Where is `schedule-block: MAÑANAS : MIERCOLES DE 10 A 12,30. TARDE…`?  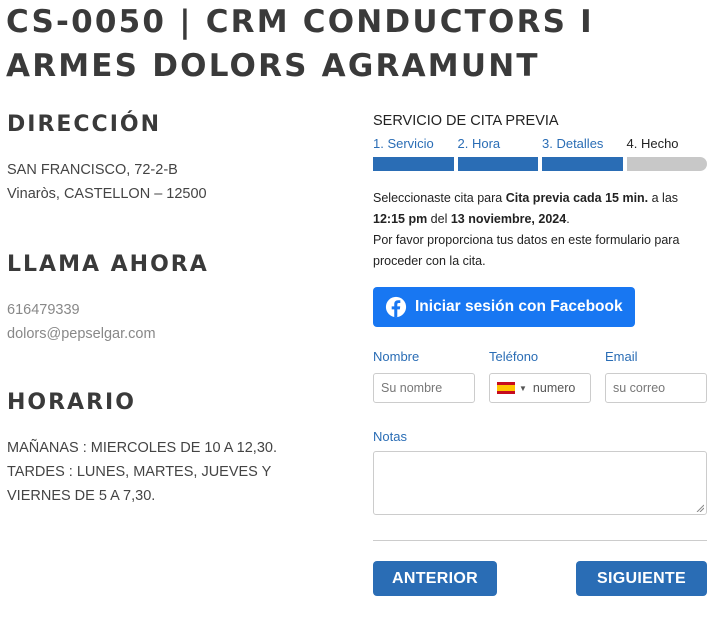
schedule-block: MAÑANAS : MIERCOLES DE 10 A 12,30. TARDE… is located at coordinates (169, 472).